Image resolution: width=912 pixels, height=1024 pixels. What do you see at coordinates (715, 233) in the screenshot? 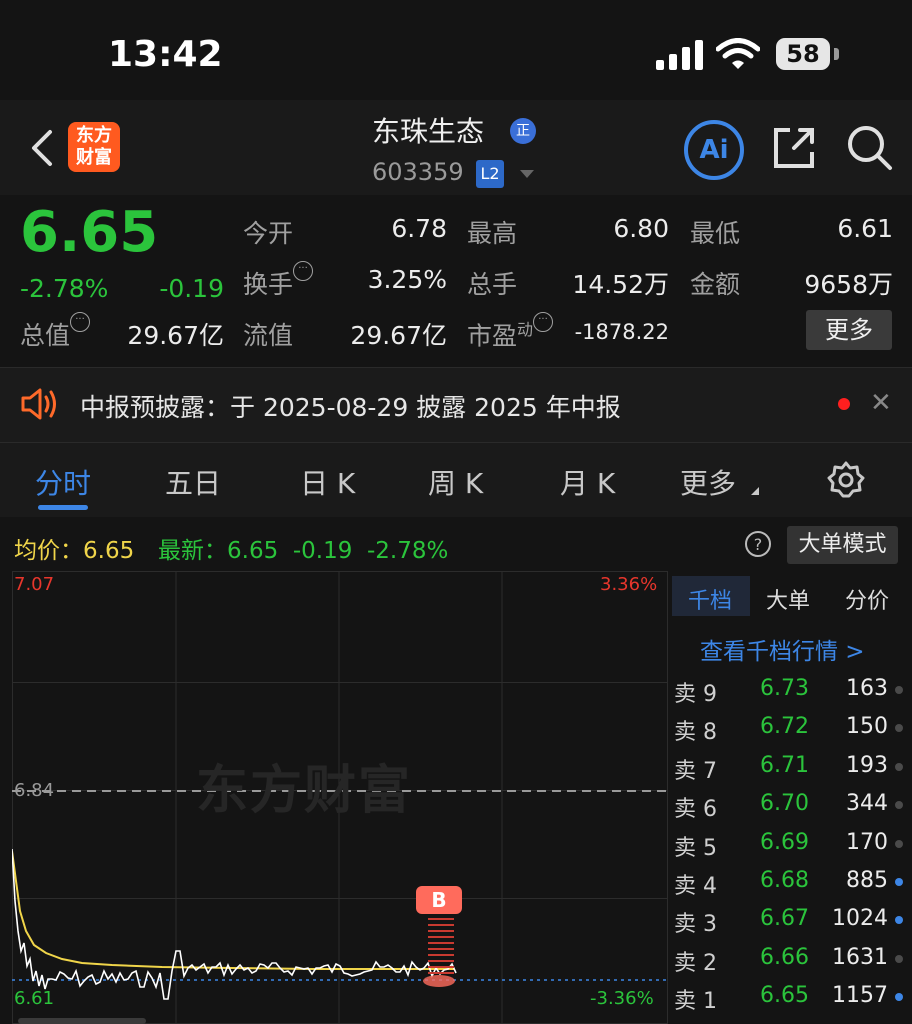
I see `low-label: 最低` at bounding box center [715, 233].